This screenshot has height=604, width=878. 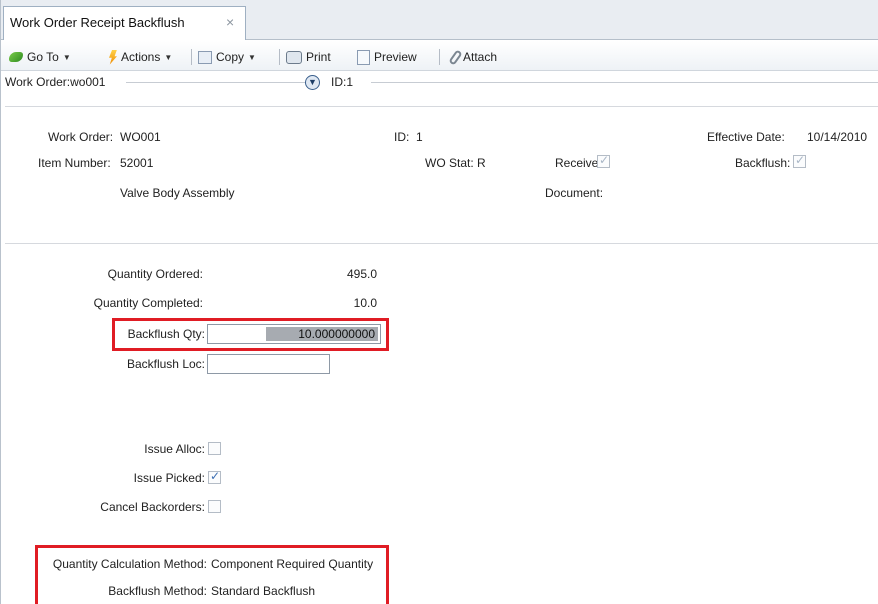 What do you see at coordinates (449, 163) in the screenshot?
I see `wo-stat-label: WO Stat:` at bounding box center [449, 163].